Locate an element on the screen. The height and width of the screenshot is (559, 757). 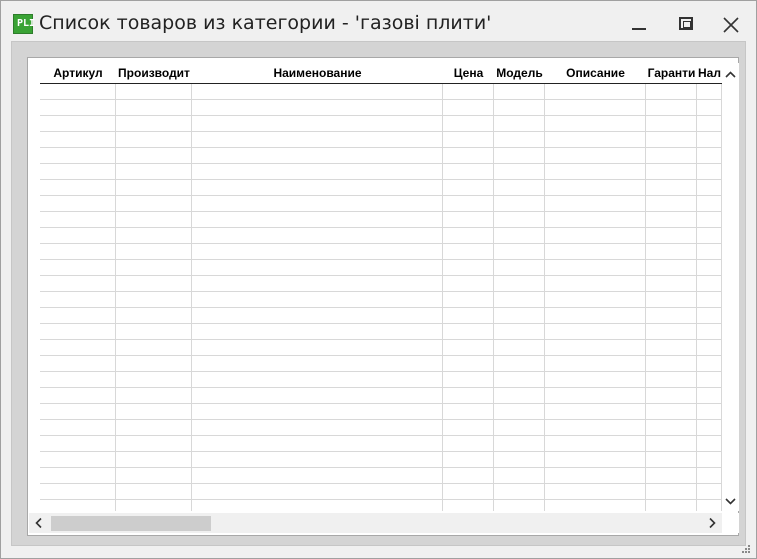
vertical-scrollbar is located at coordinates (730, 287).